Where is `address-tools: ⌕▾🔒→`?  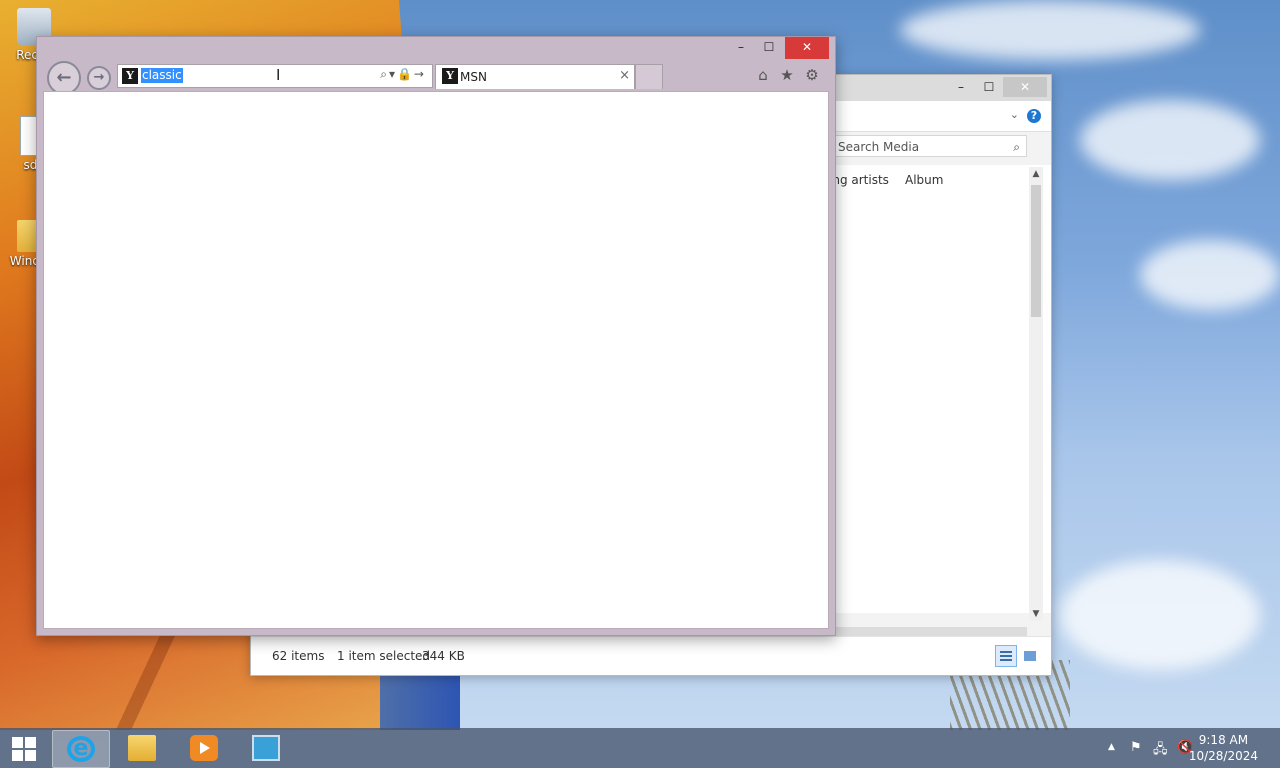
address-tools: ⌕▾🔒→ is located at coordinates (403, 74).